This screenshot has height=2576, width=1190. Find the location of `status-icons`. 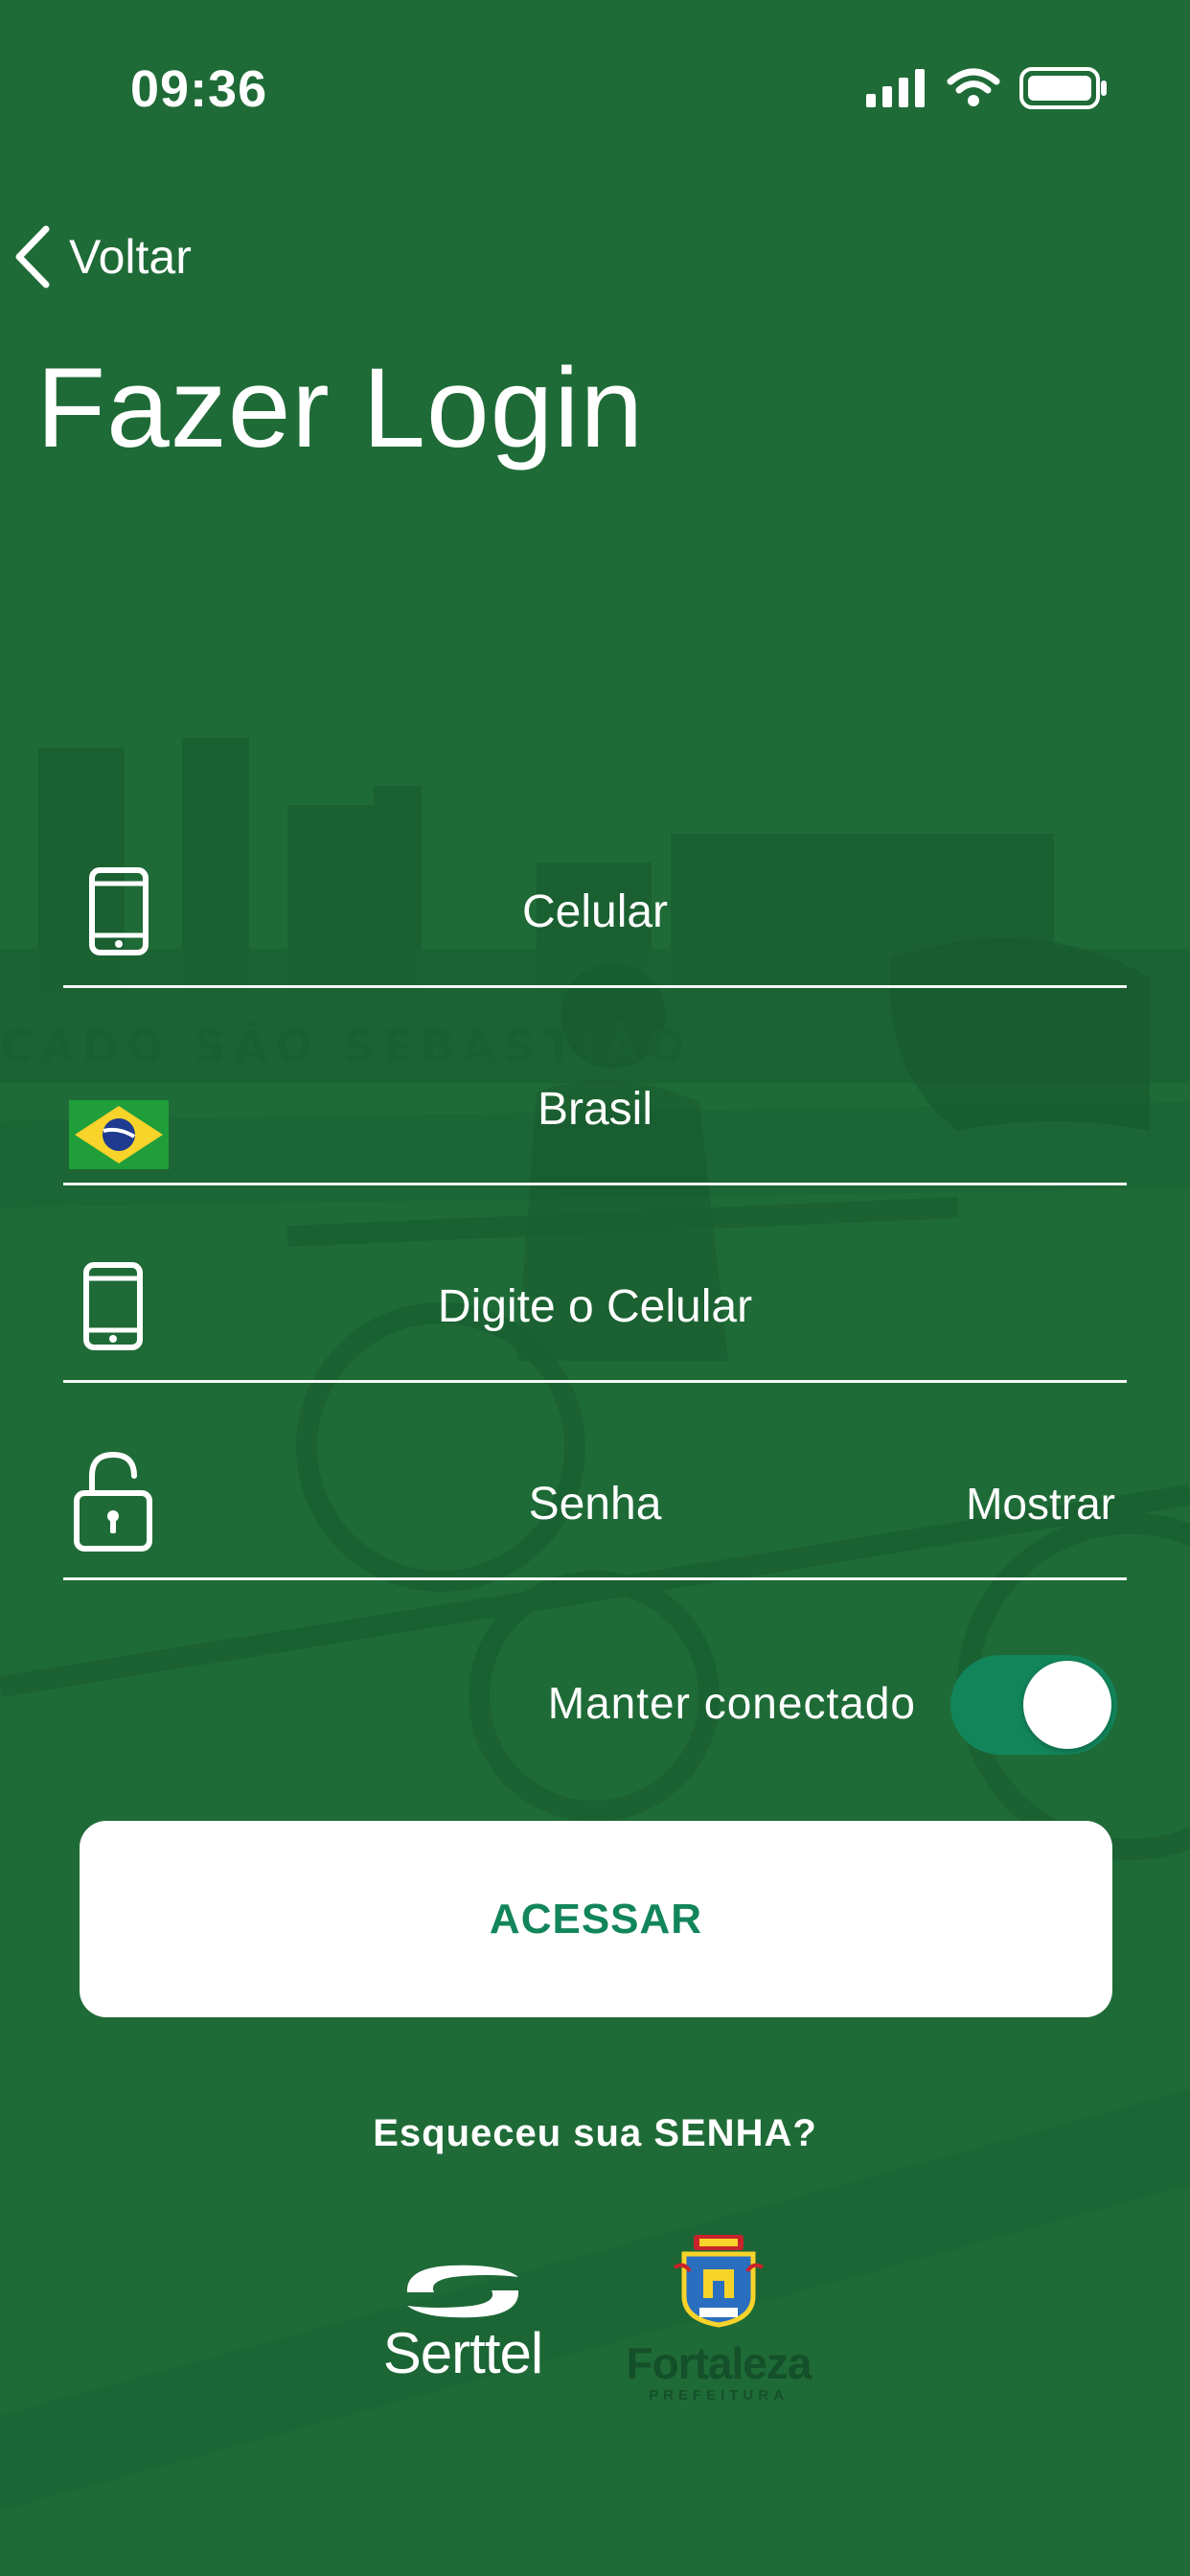

status-icons is located at coordinates (987, 88).